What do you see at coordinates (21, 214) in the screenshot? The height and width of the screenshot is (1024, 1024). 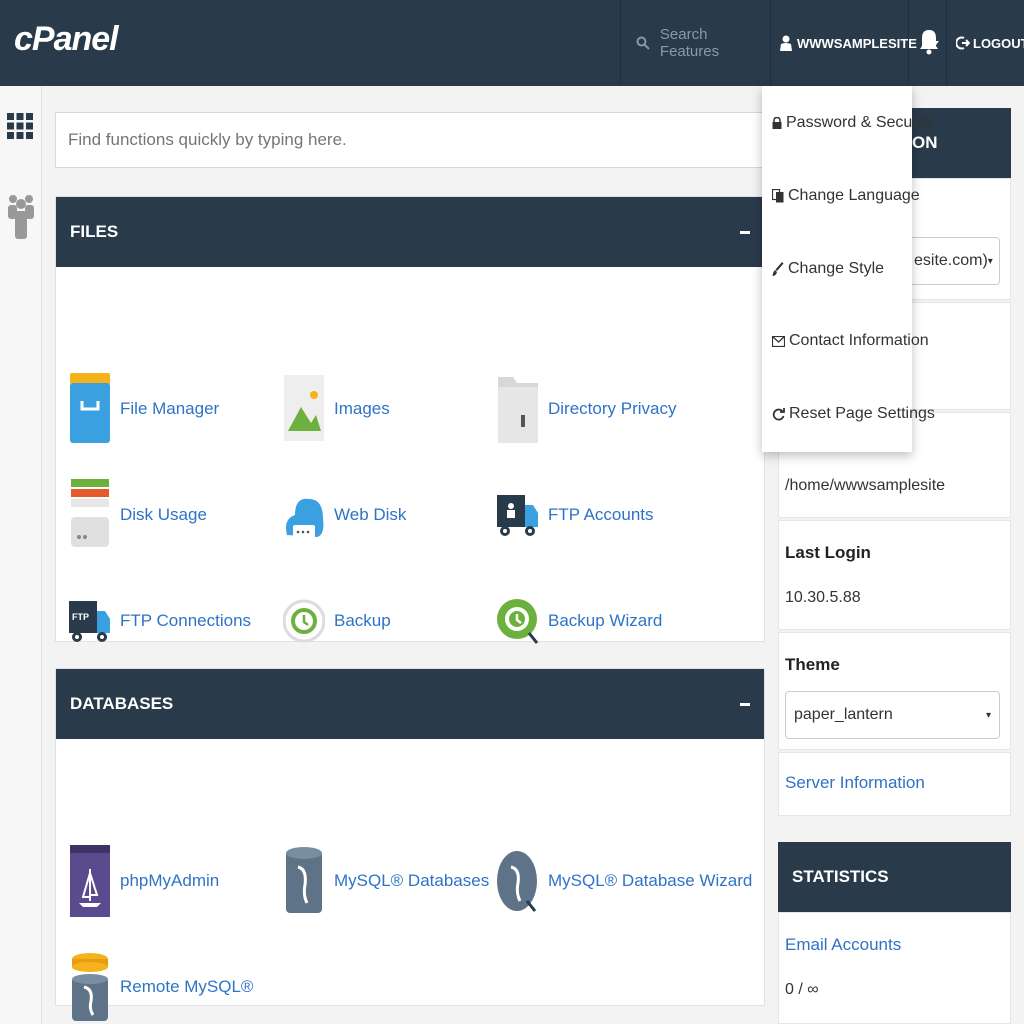 I see `users-group-icon` at bounding box center [21, 214].